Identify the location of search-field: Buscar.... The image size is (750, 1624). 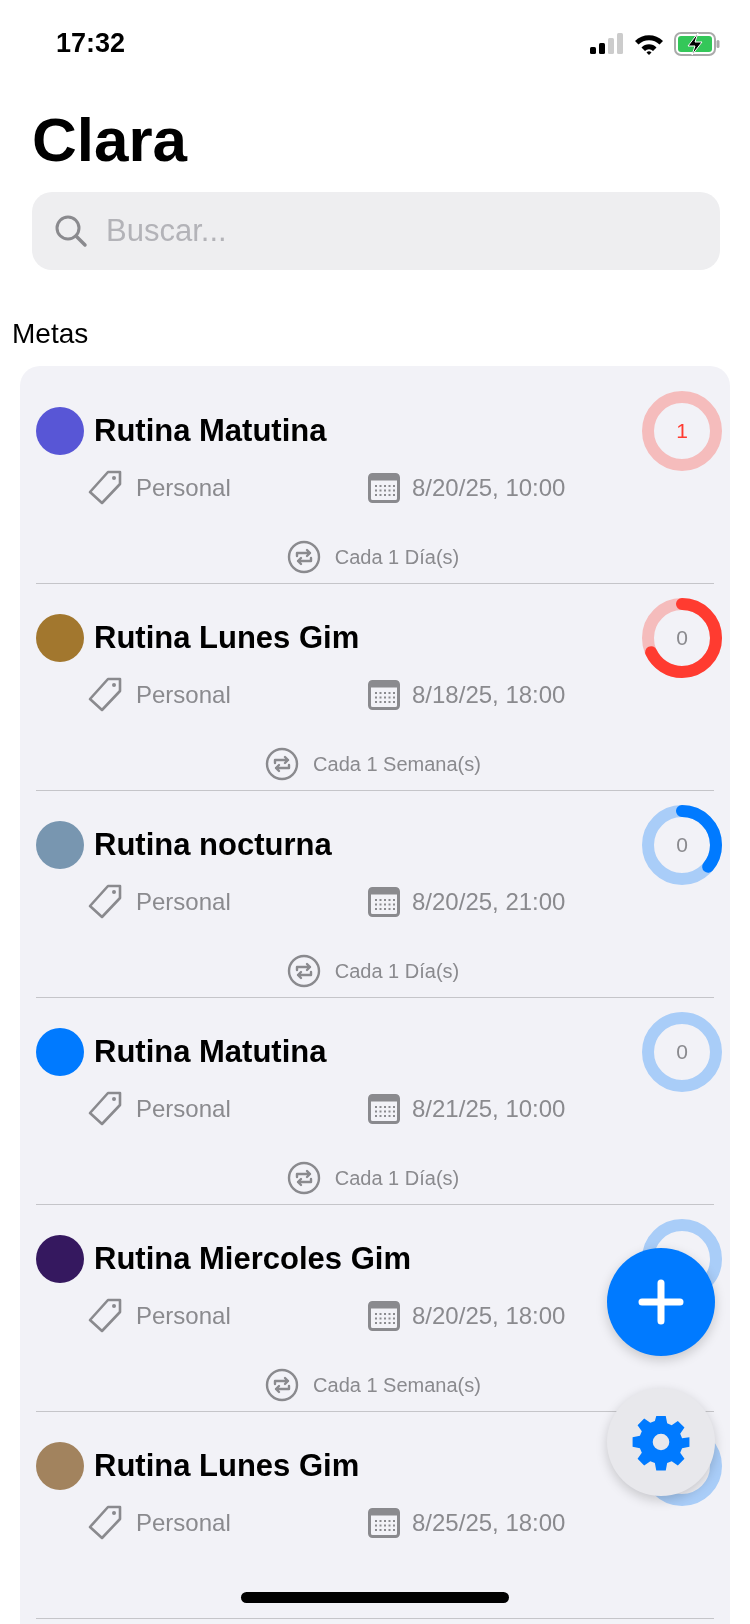
(376, 231).